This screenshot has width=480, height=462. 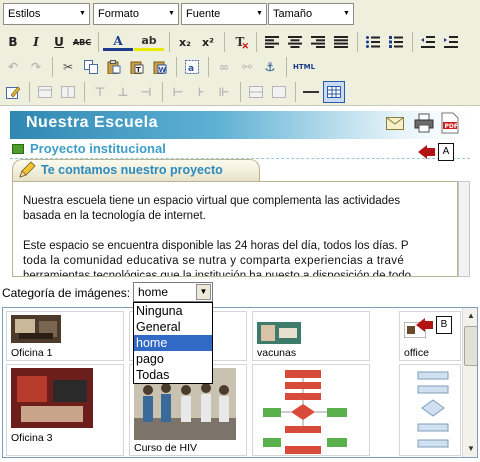 I want to click on clipboard-row: ↶ ↷ ✂ T W a ∞ ⚯ ⚓ HTML, so click(x=160, y=67).